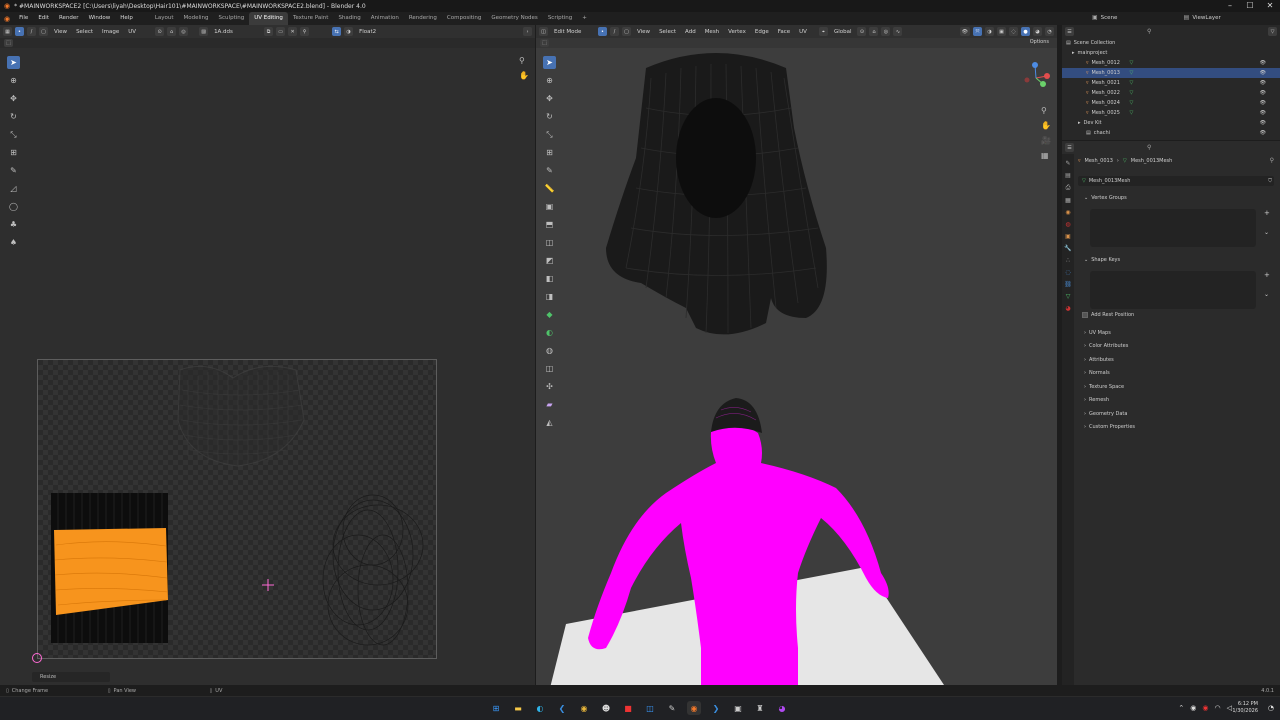 The image size is (1280, 720). I want to click on pan-hand-icon: ✋, so click(524, 75).